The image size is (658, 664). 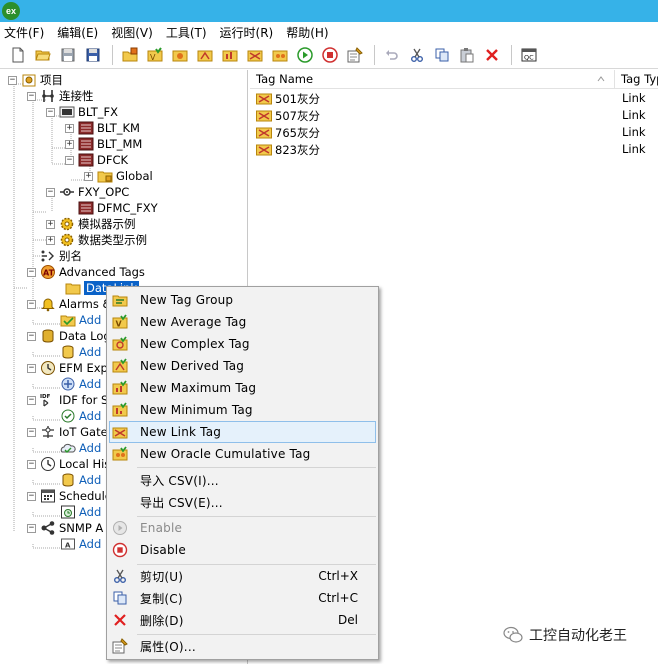 What do you see at coordinates (242, 322) in the screenshot?
I see `menu-item-new-average-tag: V New Average Tag` at bounding box center [242, 322].